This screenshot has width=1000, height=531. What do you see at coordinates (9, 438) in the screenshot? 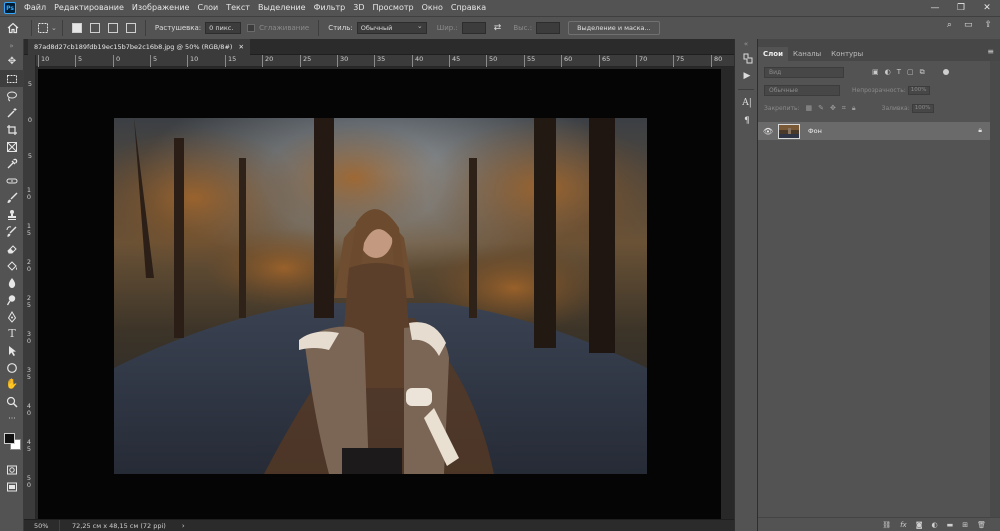
I see `foreground-color-swatch` at bounding box center [9, 438].